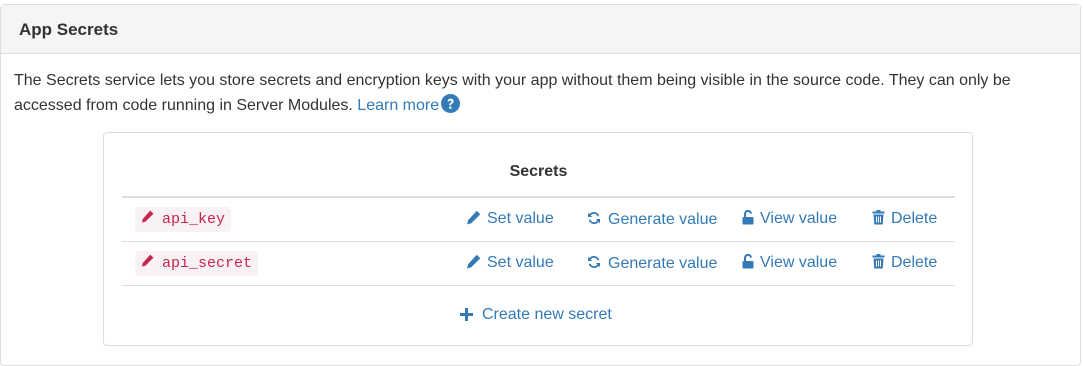 The height and width of the screenshot is (366, 1083). What do you see at coordinates (398, 105) in the screenshot?
I see `learn-more-link: Learn more` at bounding box center [398, 105].